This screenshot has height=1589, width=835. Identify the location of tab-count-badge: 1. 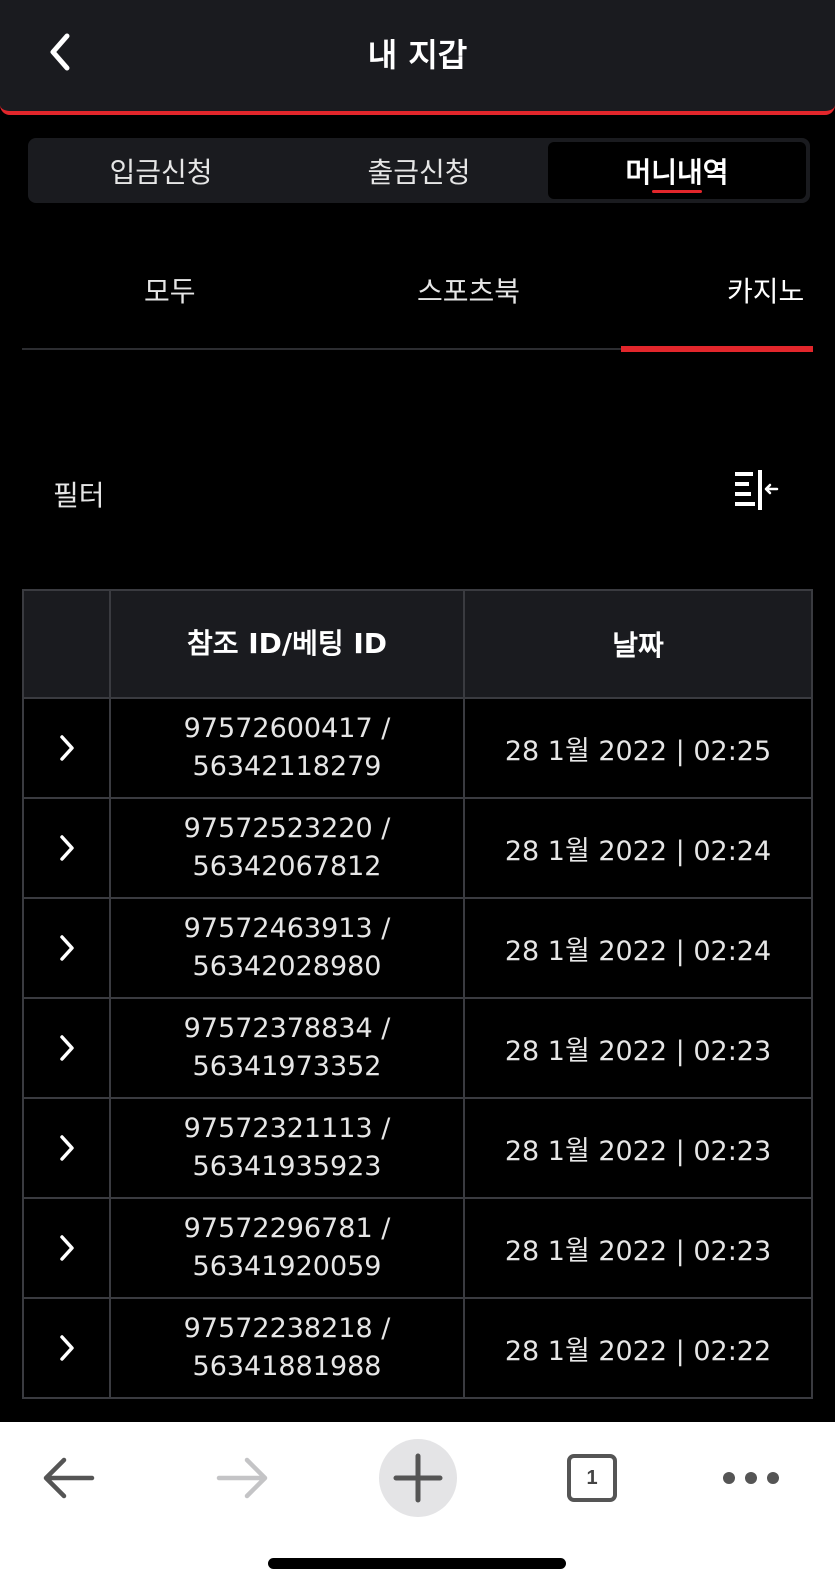
(592, 1478).